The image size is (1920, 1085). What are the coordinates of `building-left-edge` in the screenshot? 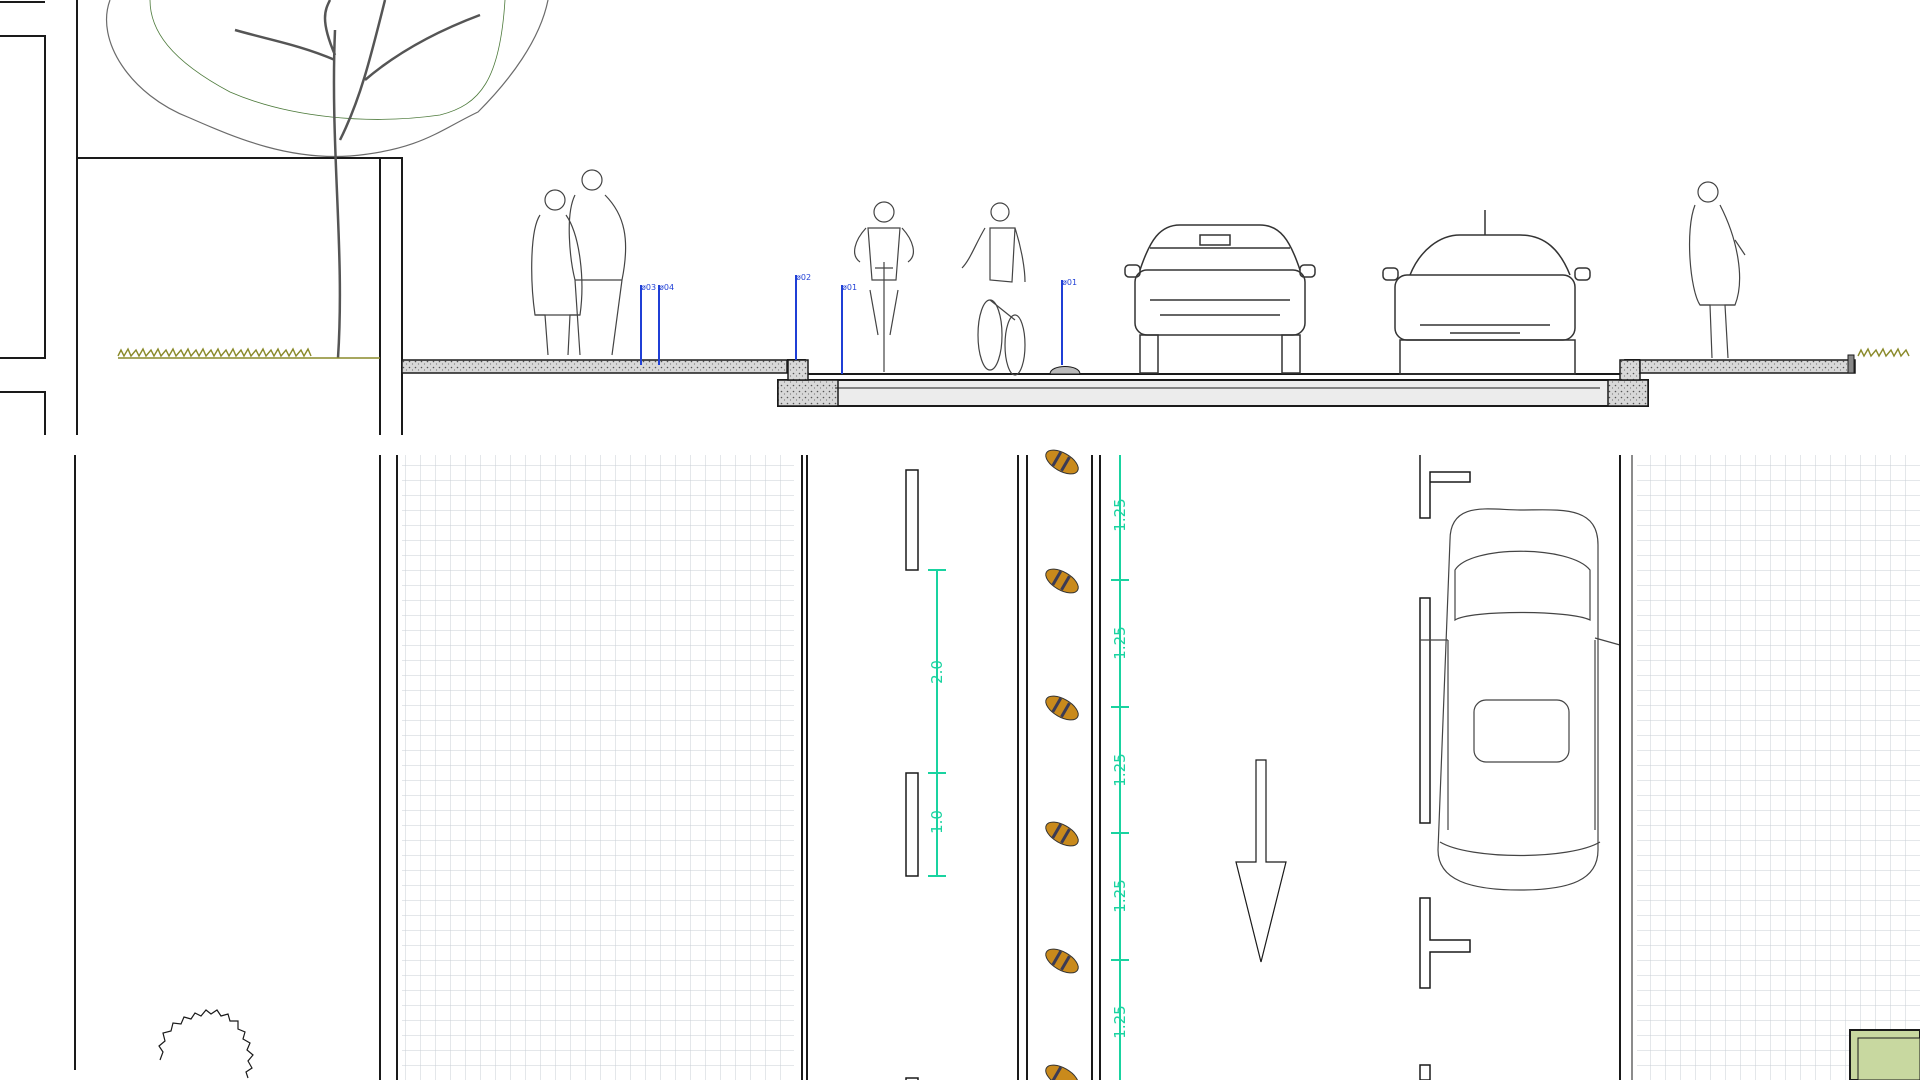 It's located at (201, 217).